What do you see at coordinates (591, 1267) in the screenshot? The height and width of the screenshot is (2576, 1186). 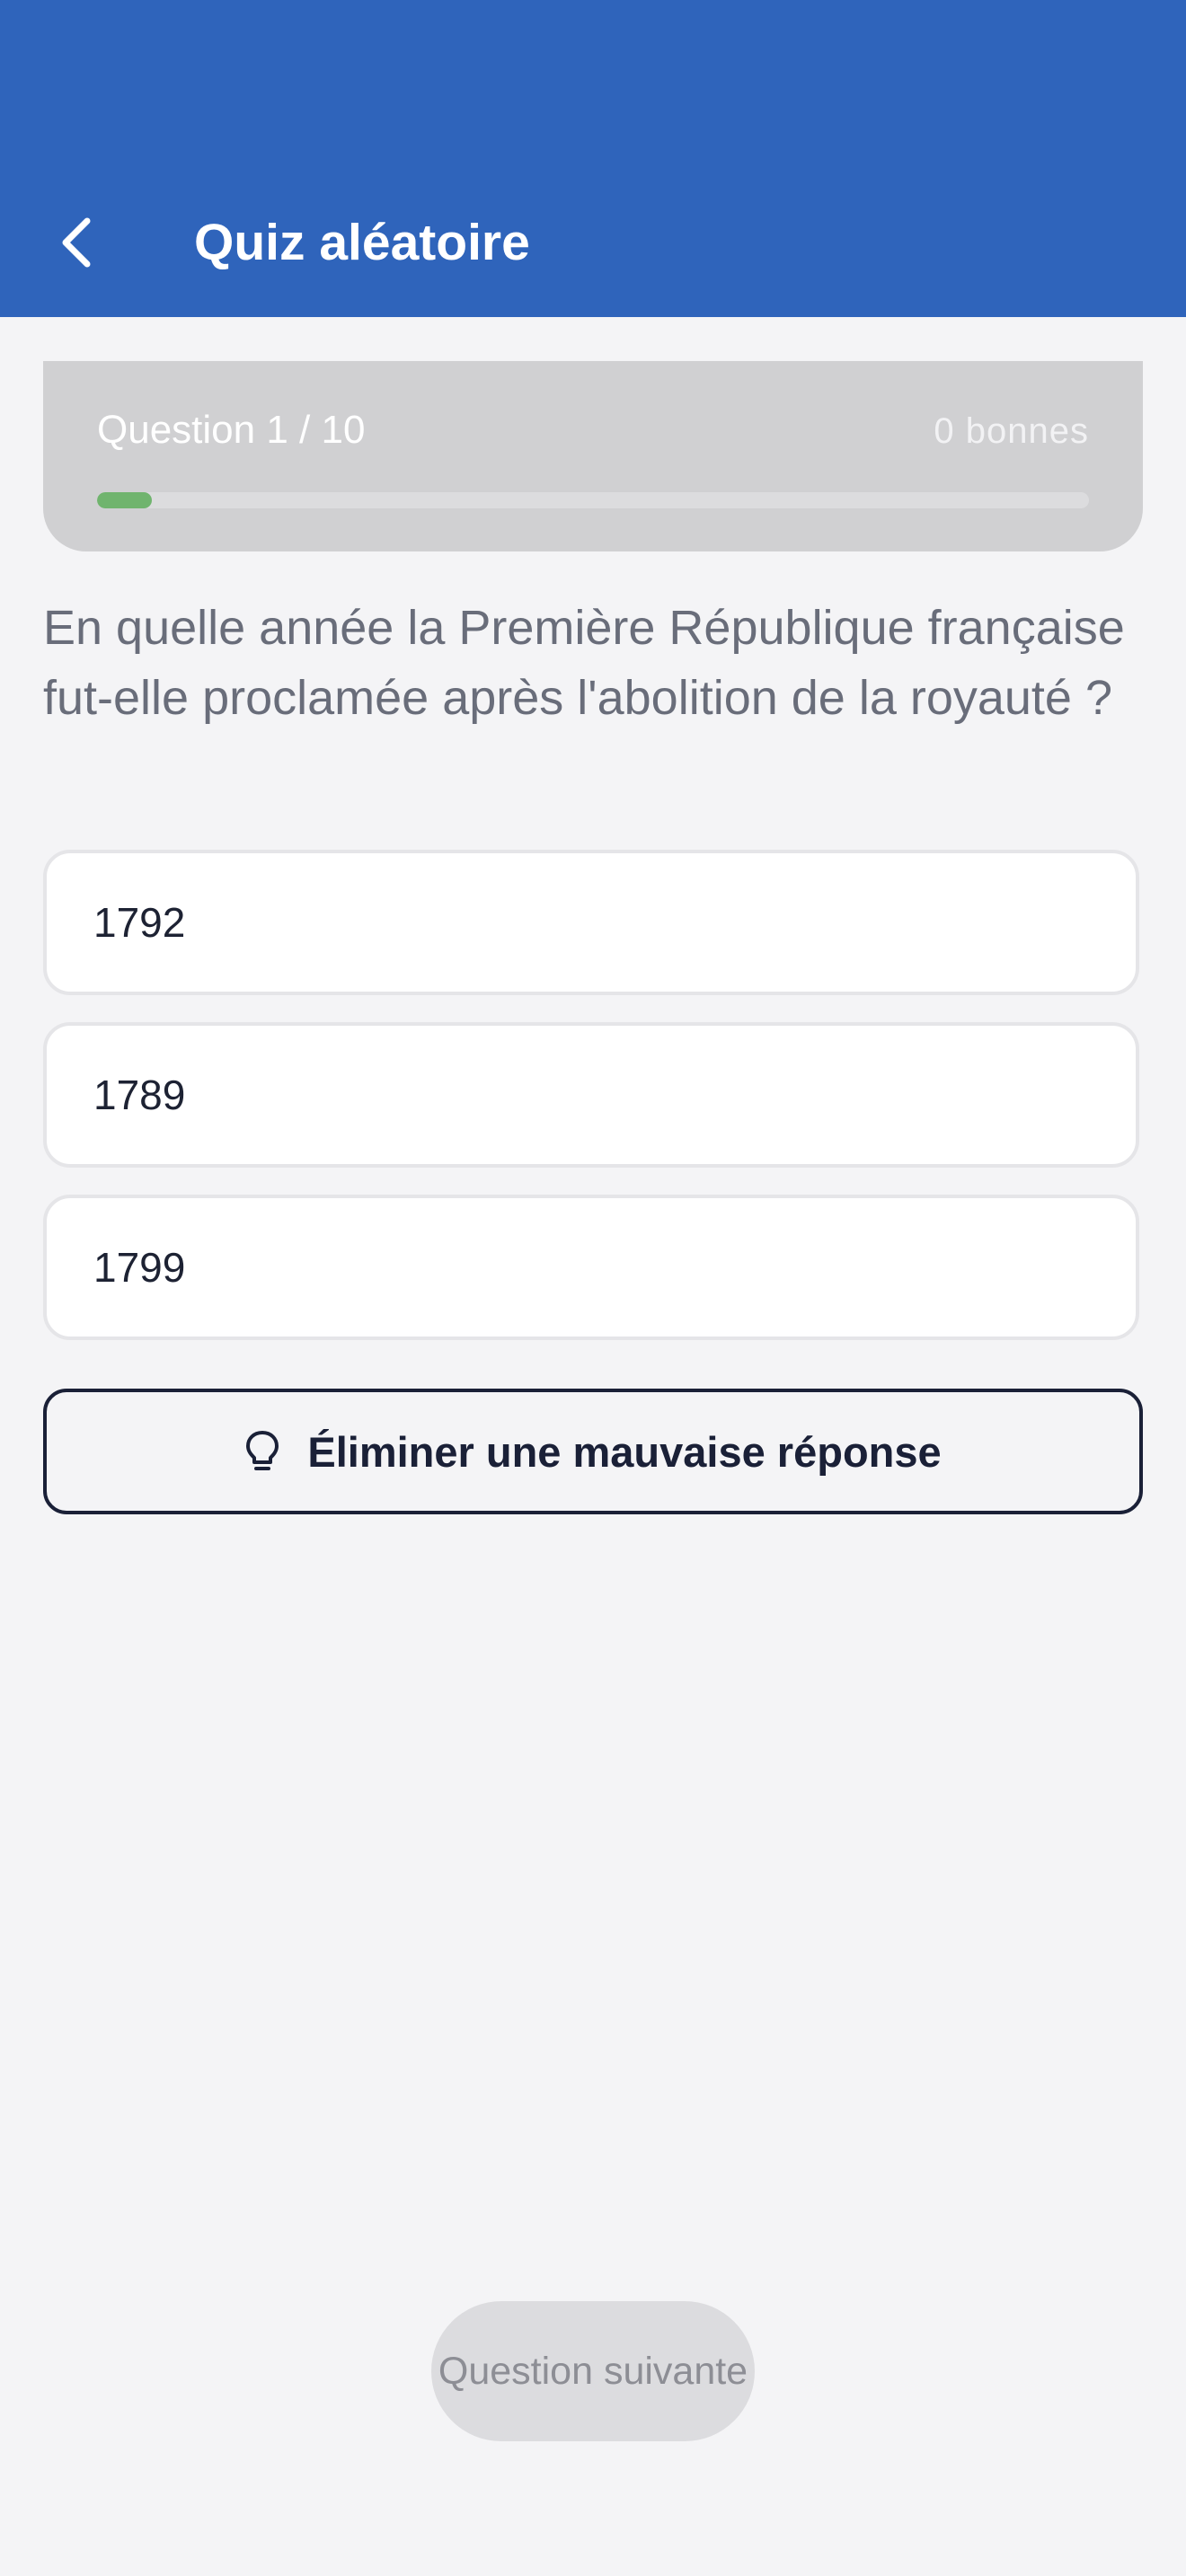 I see `answer-option-3: 1799` at bounding box center [591, 1267].